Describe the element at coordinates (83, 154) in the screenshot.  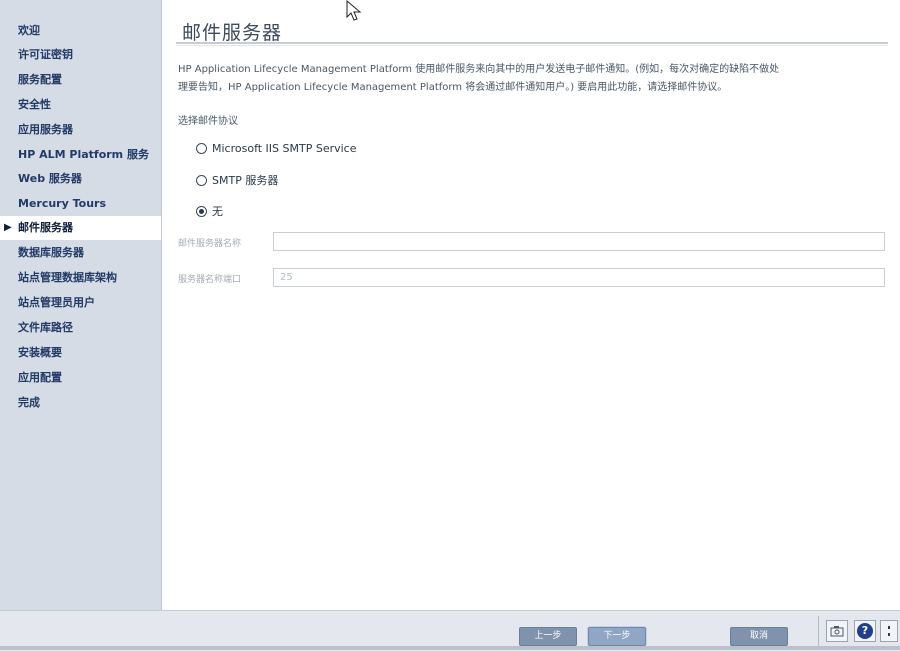
I see `sidebar-item-label: HP ALM Platform 服务` at that location.